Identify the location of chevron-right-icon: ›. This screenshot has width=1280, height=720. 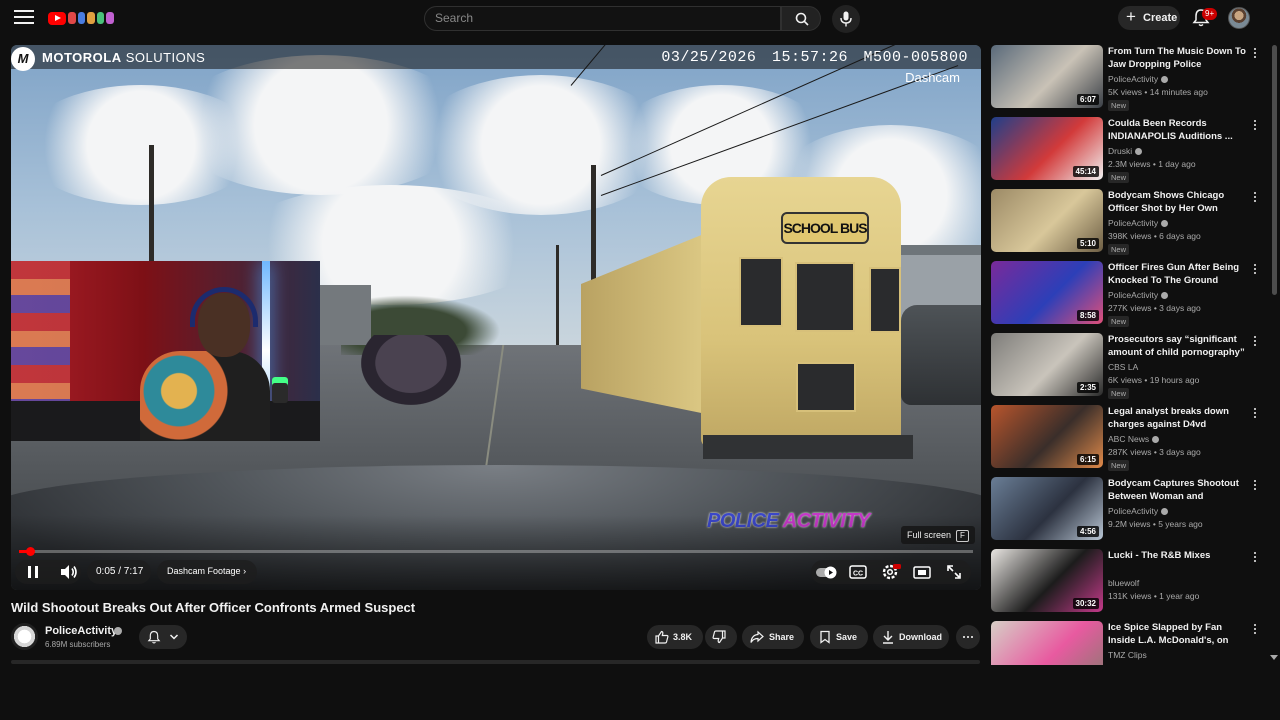
(245, 571).